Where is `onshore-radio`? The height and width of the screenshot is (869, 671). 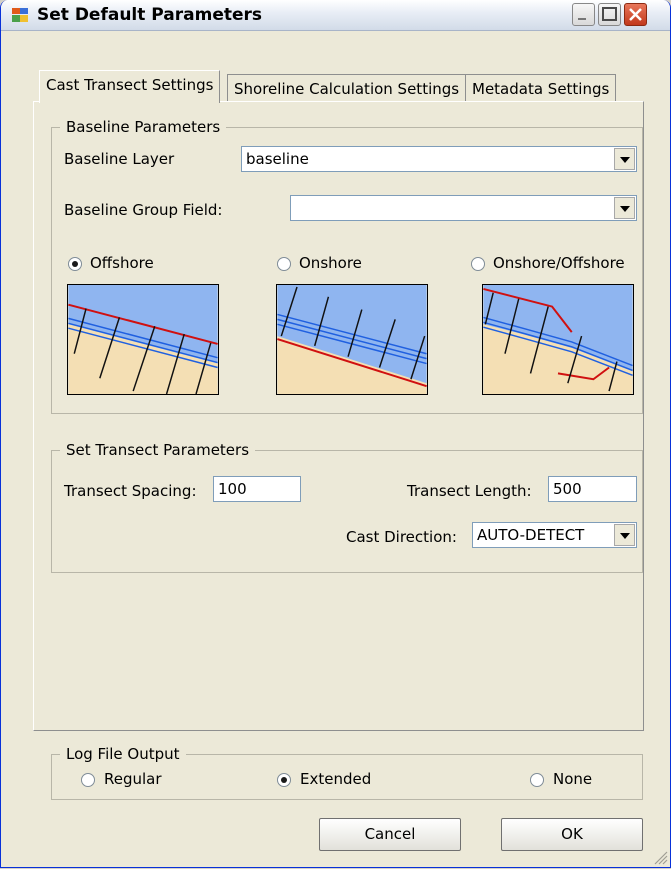
onshore-radio is located at coordinates (284, 264).